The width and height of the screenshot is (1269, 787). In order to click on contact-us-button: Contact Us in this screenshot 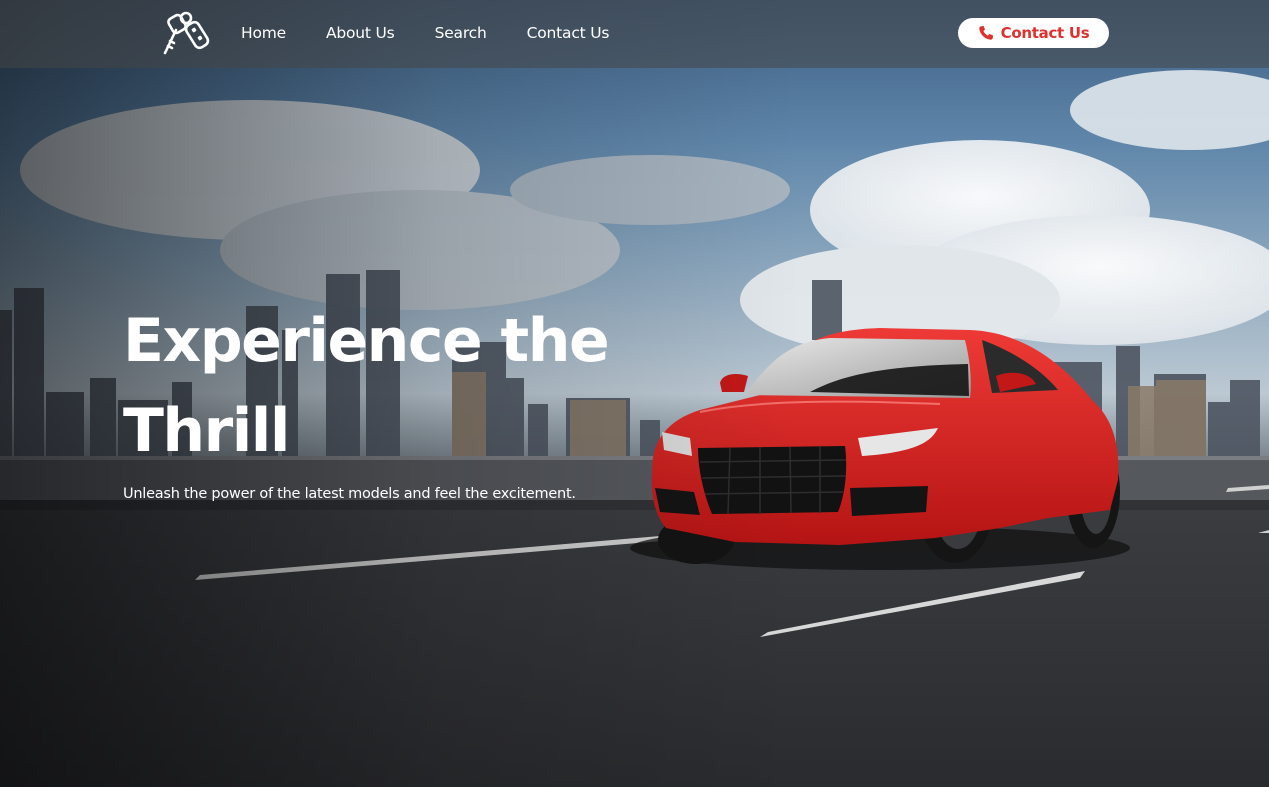, I will do `click(1033, 33)`.